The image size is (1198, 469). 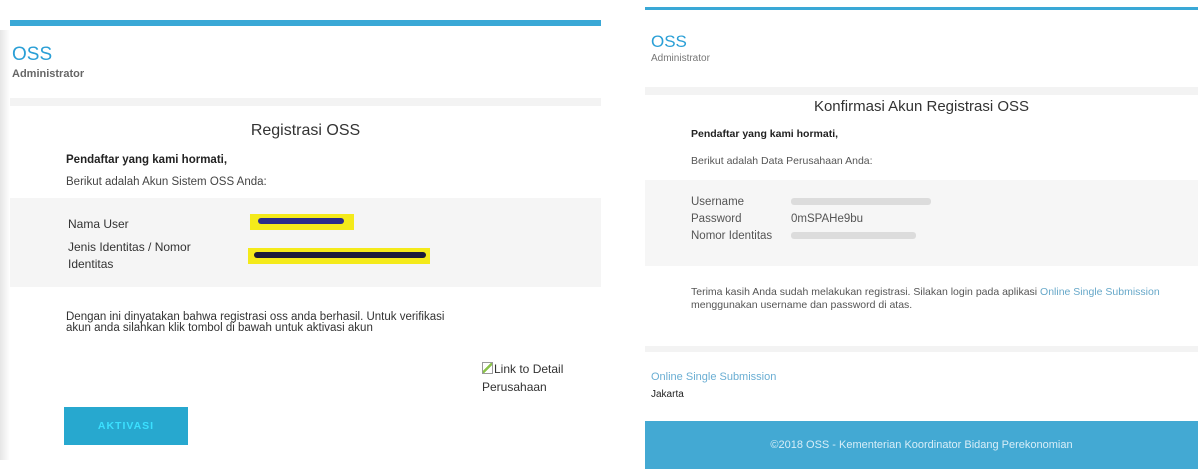 I want to click on nama-user-redaction, so click(x=302, y=222).